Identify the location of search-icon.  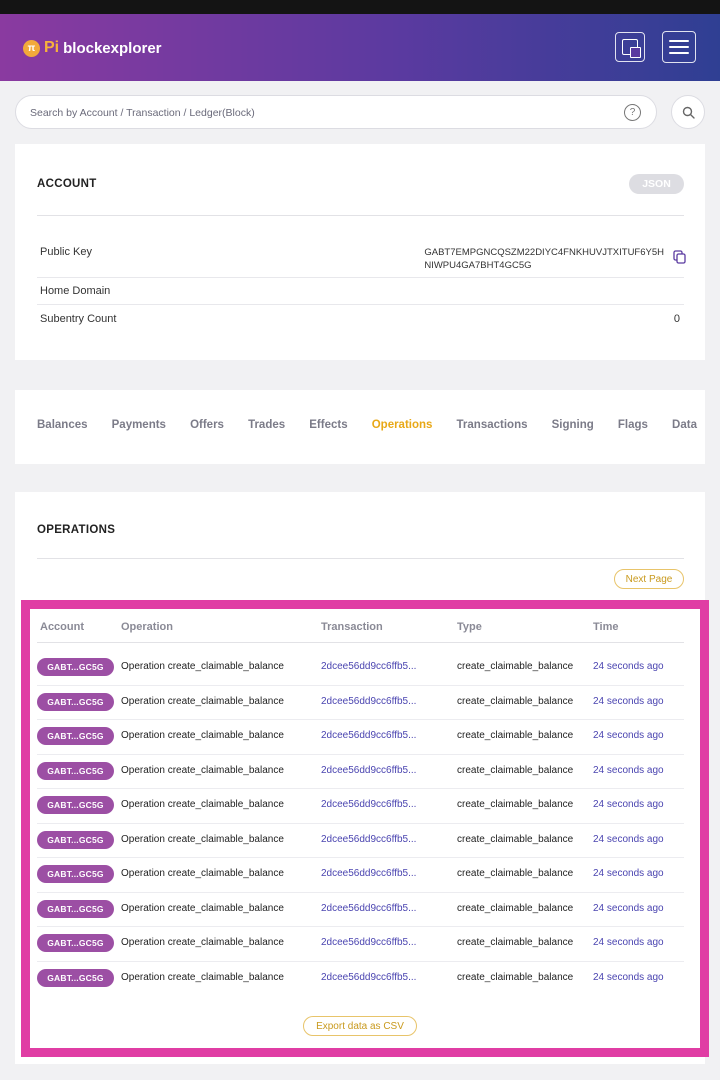
(688, 112).